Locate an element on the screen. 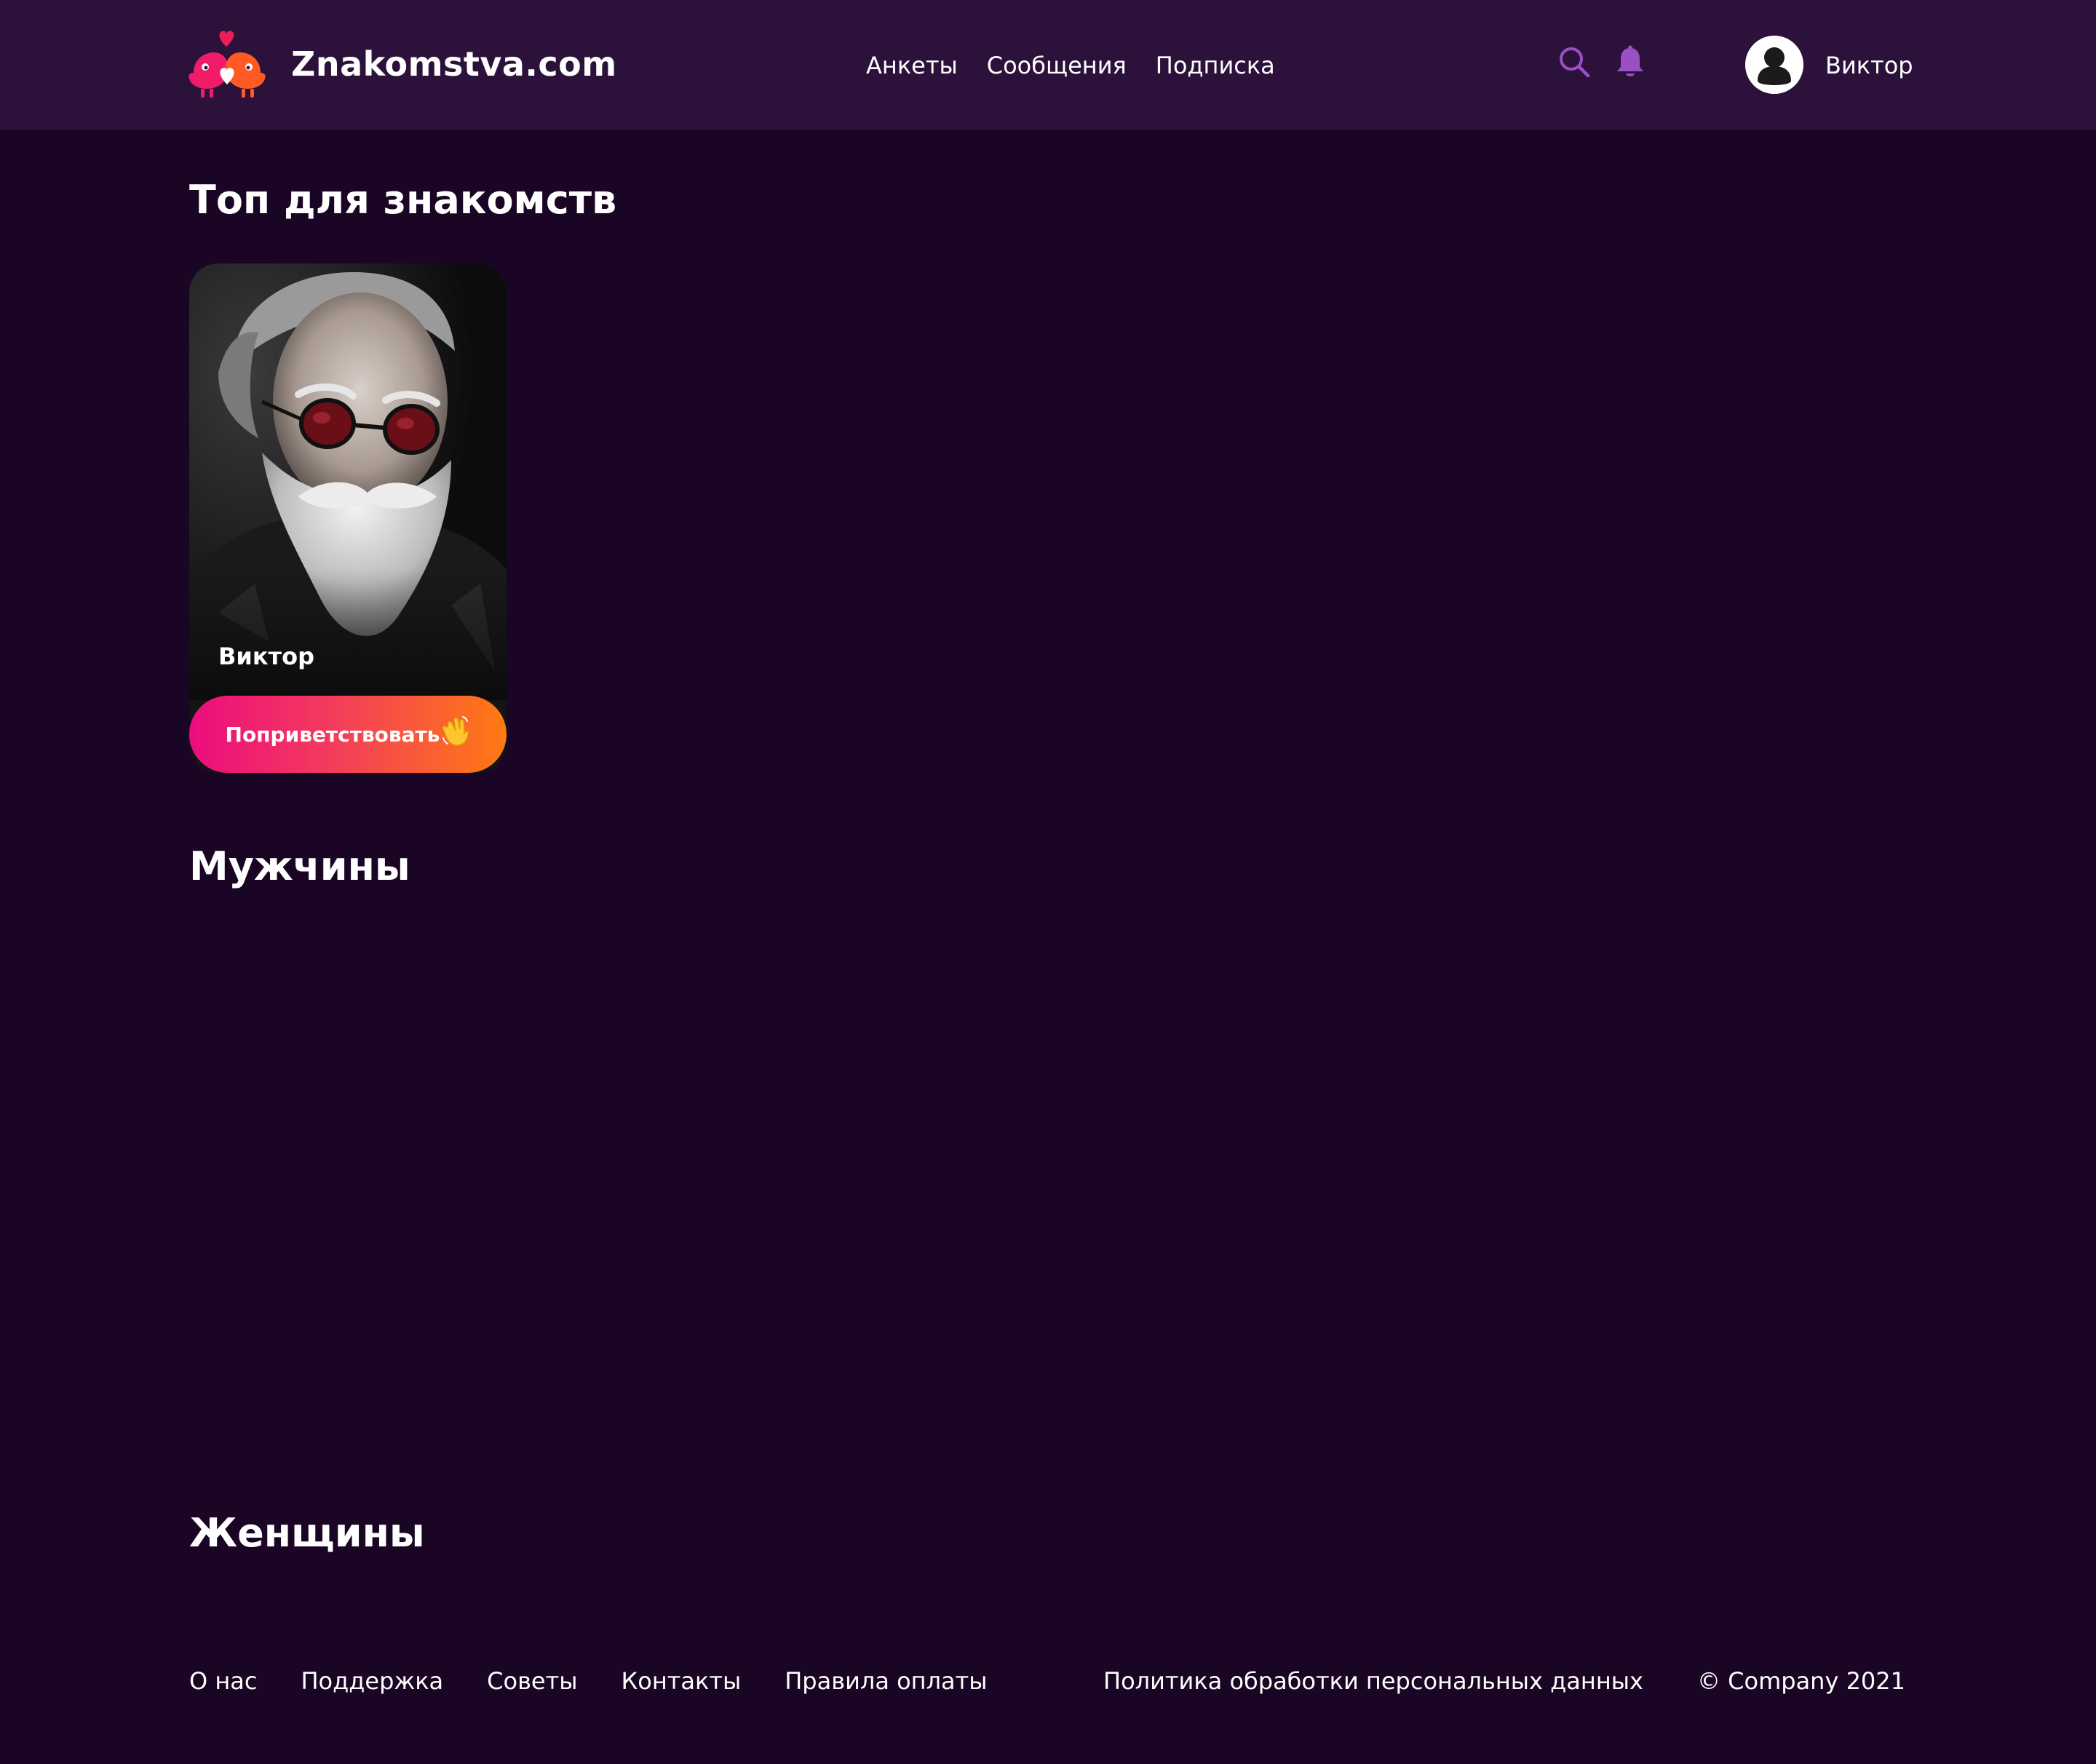 The width and height of the screenshot is (2096, 1764). greet-button: Поприветствовать is located at coordinates (348, 734).